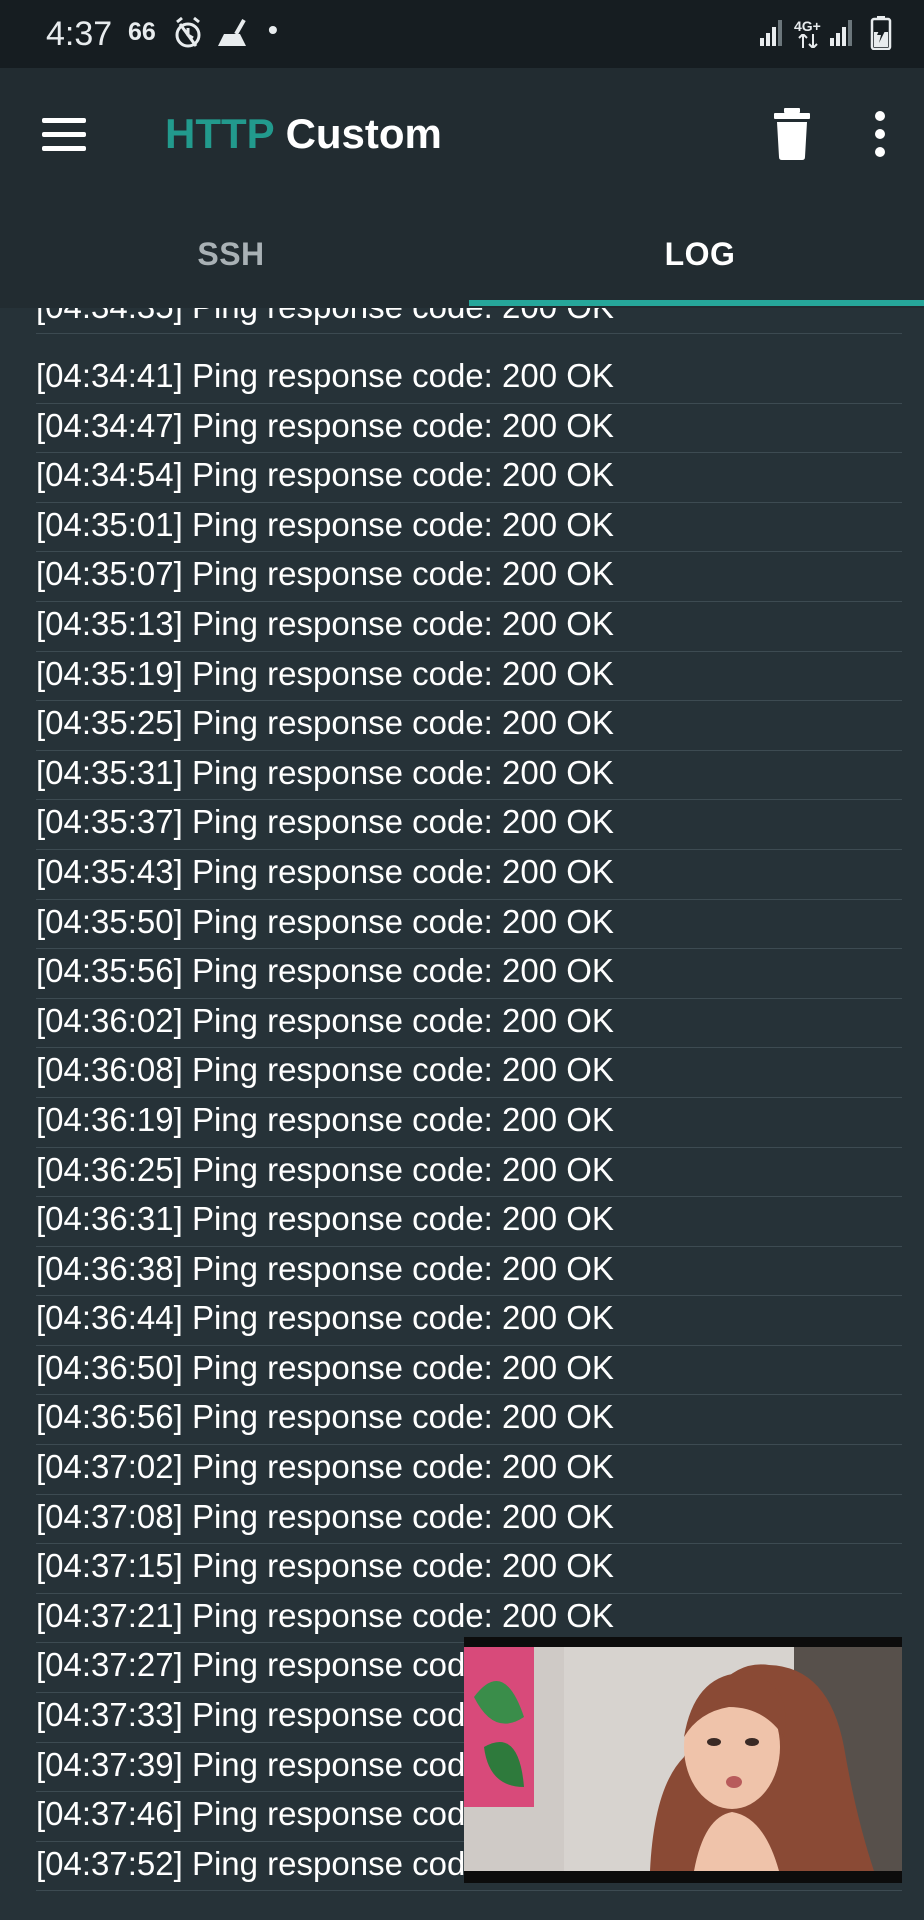 Image resolution: width=924 pixels, height=1920 pixels. What do you see at coordinates (469, 627) in the screenshot?
I see `log-row: [04:35:13] Ping response code: 200 OK` at bounding box center [469, 627].